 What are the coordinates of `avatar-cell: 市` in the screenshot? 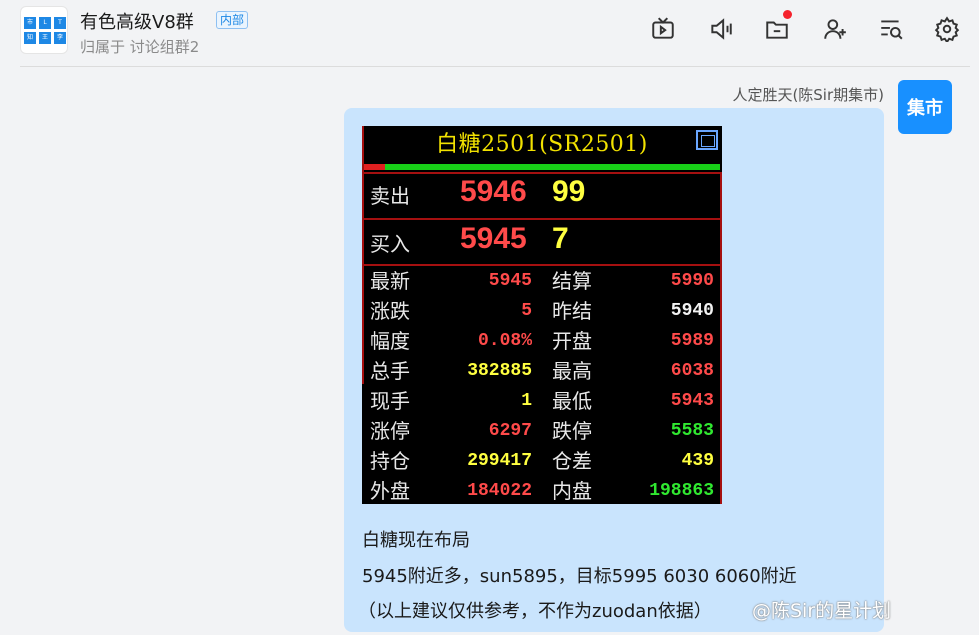 It's located at (30, 23).